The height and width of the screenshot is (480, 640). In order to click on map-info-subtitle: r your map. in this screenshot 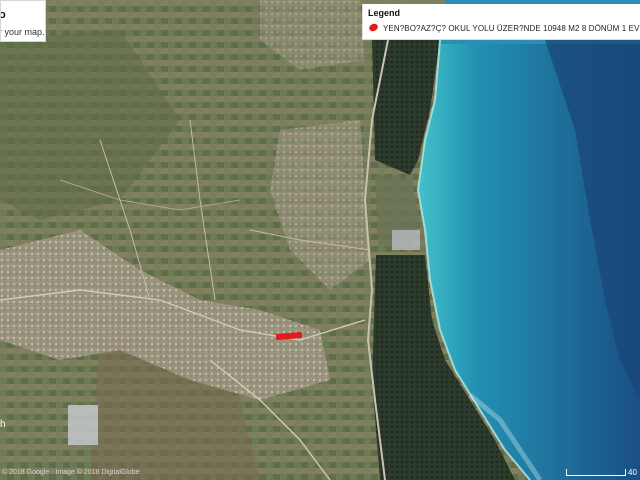, I will do `click(22, 32)`.